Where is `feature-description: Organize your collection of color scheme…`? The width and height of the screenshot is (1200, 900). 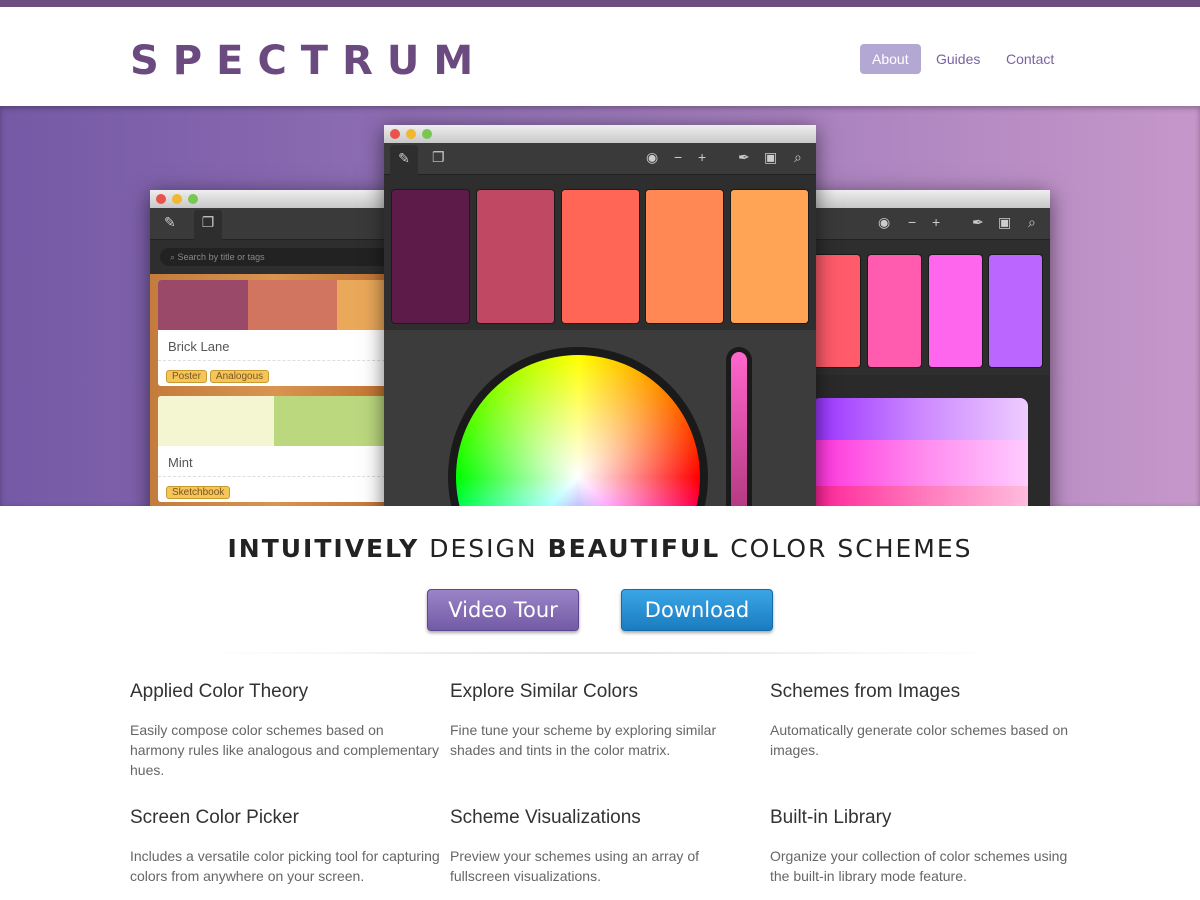
feature-description: Organize your collection of color scheme… is located at coordinates (919, 866).